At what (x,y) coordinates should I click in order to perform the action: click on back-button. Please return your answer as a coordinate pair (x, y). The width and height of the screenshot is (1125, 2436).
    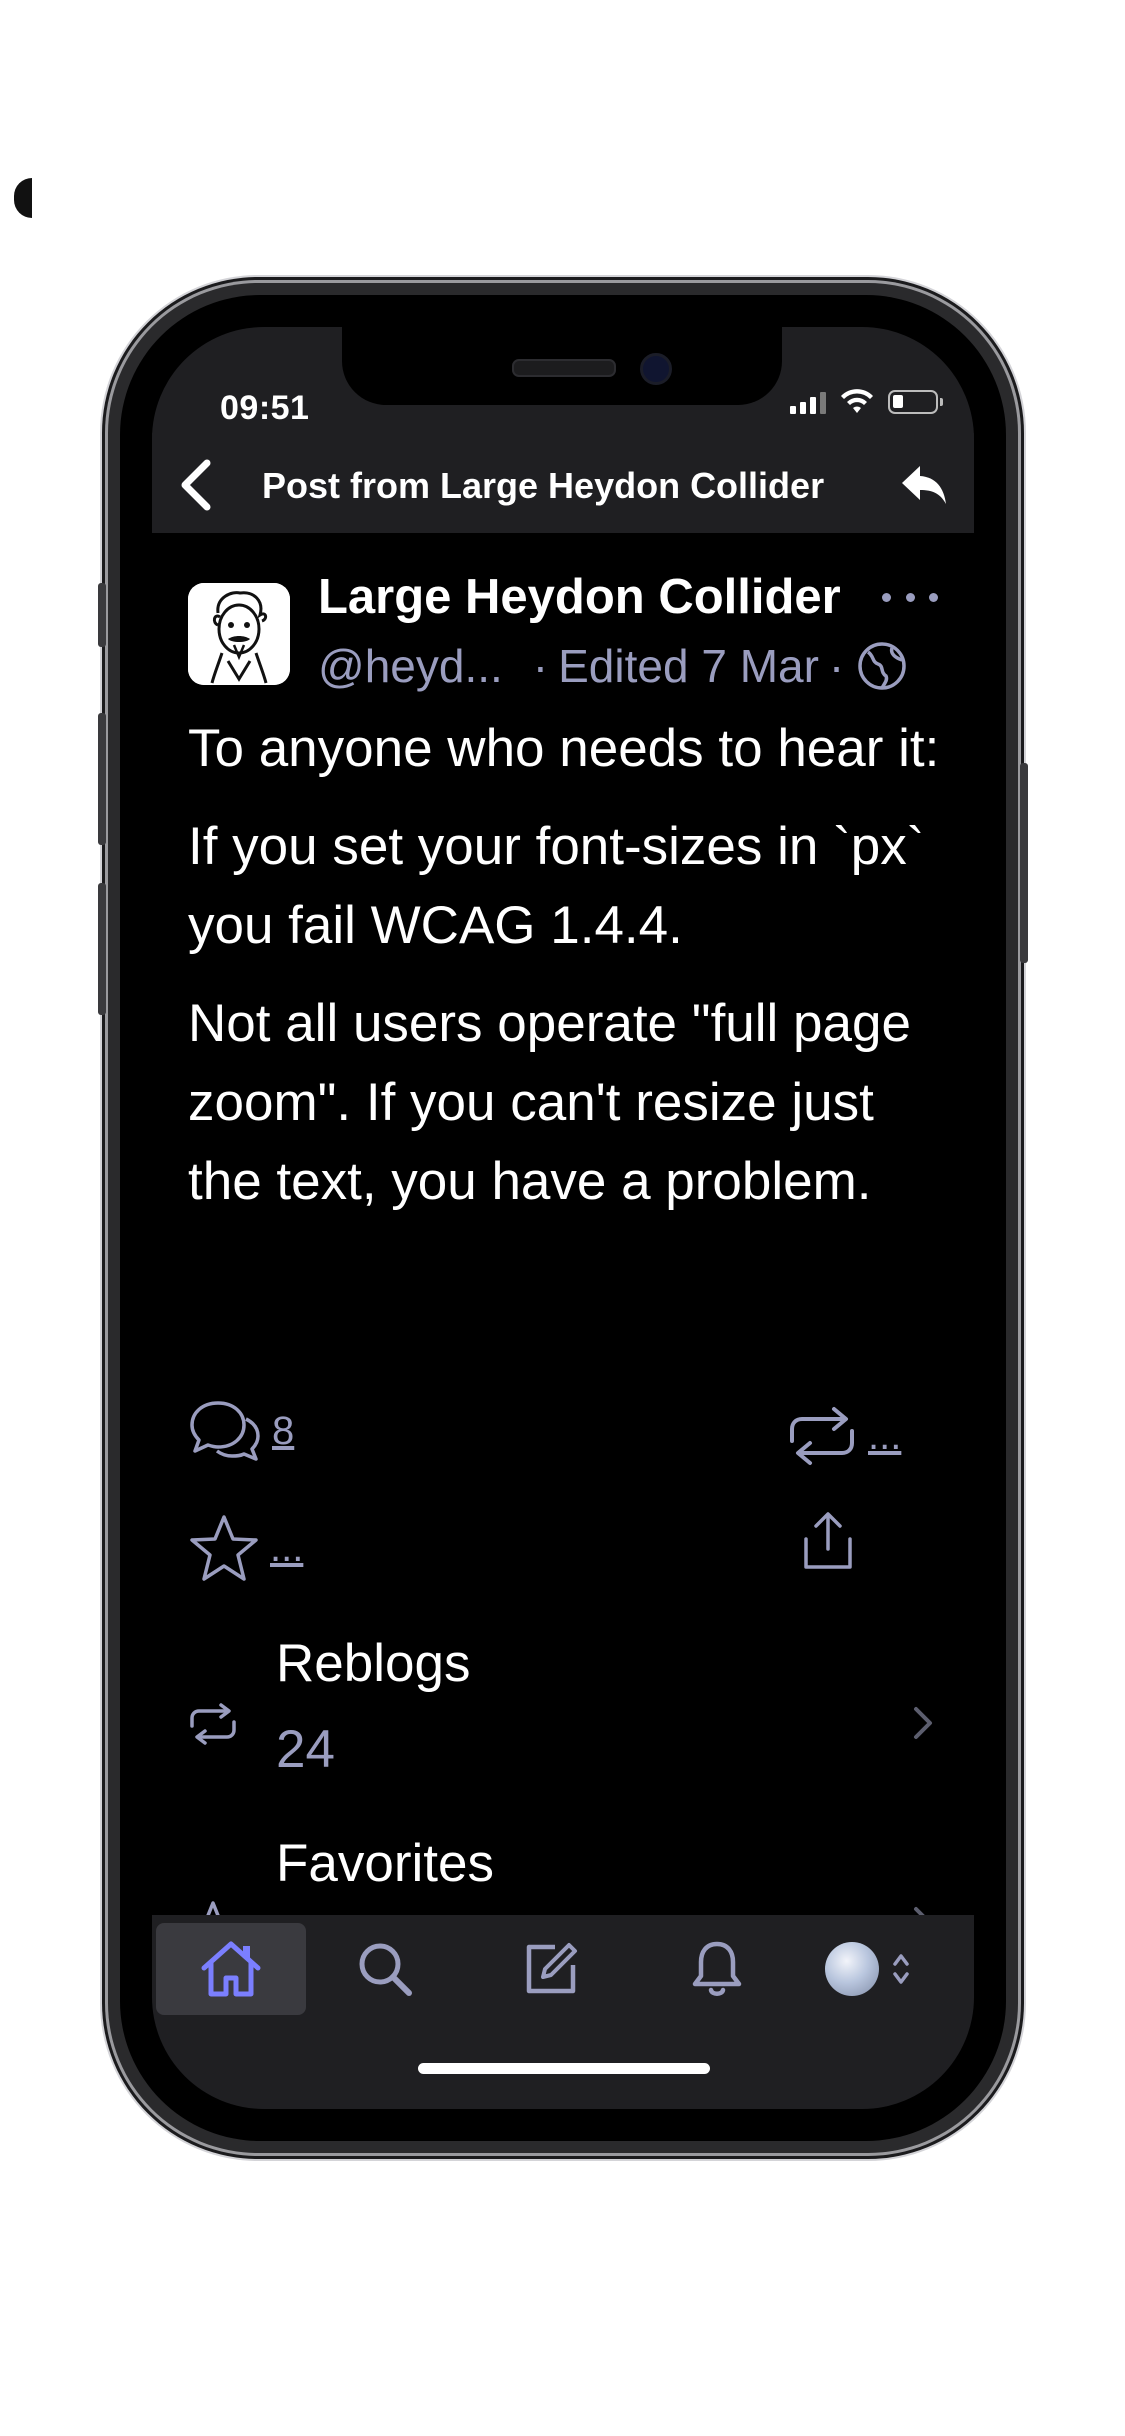
    Looking at the image, I should click on (196, 485).